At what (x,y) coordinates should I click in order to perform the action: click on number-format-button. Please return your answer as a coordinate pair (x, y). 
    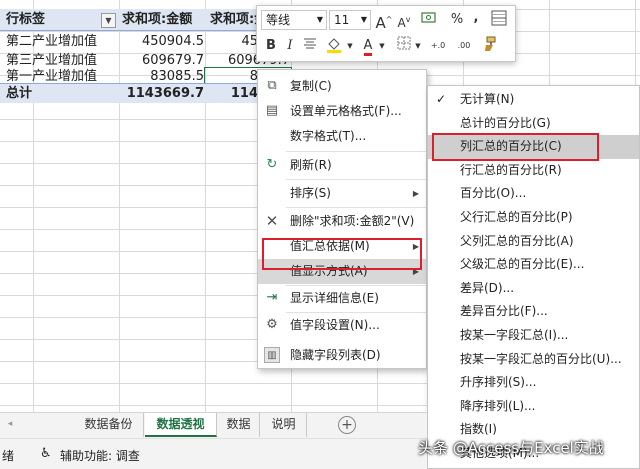
    Looking at the image, I should click on (430, 20).